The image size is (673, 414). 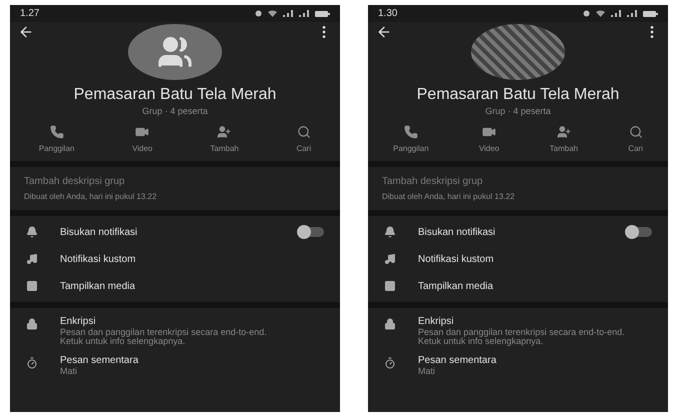 I want to click on status-time: 1.30, so click(x=388, y=13).